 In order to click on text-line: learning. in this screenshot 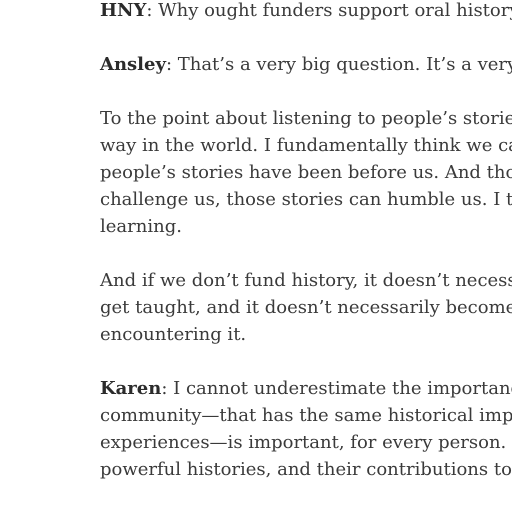, I will do `click(141, 226)`.